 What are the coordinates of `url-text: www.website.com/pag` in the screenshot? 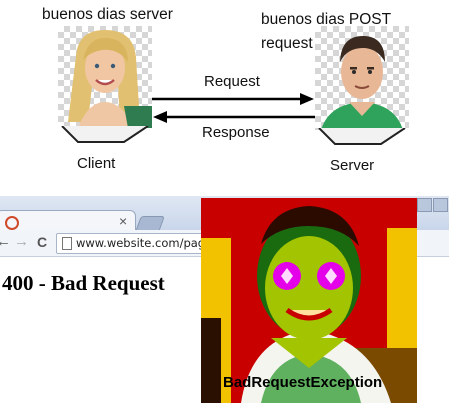 It's located at (141, 243).